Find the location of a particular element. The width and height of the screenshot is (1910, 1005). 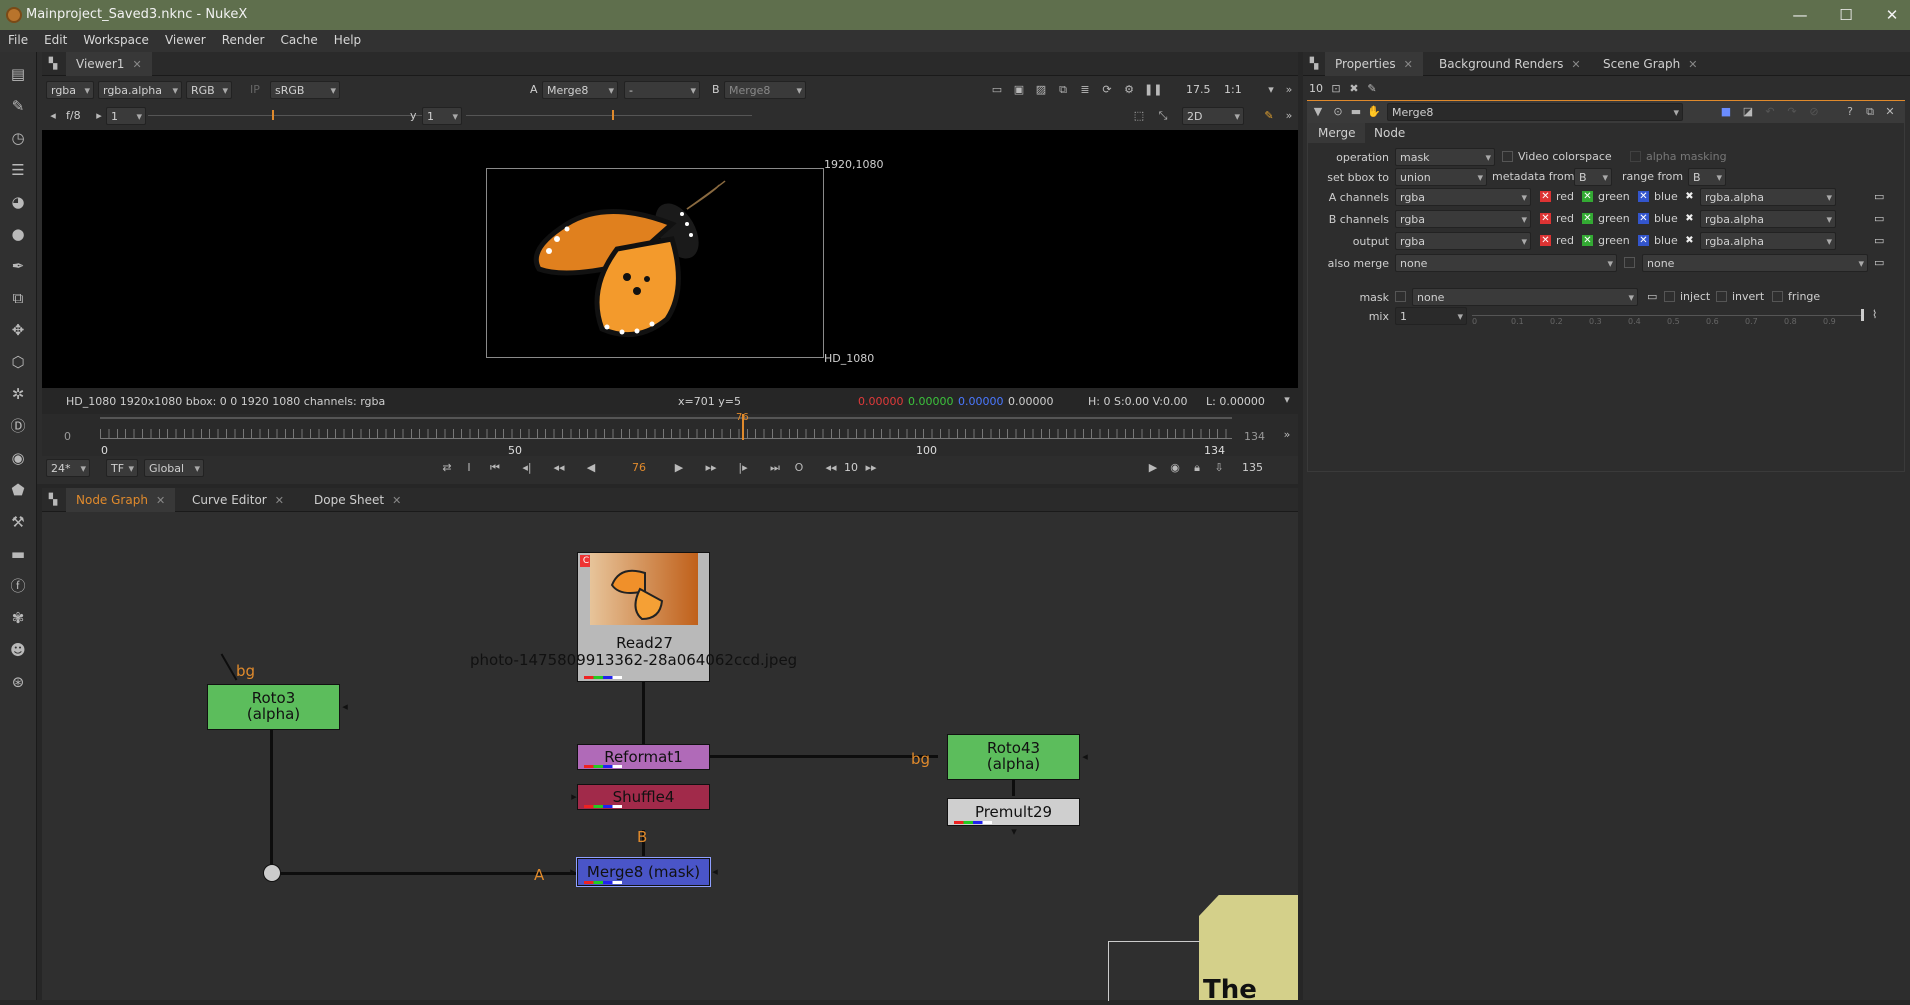

gain-slider-handle is located at coordinates (273, 115).